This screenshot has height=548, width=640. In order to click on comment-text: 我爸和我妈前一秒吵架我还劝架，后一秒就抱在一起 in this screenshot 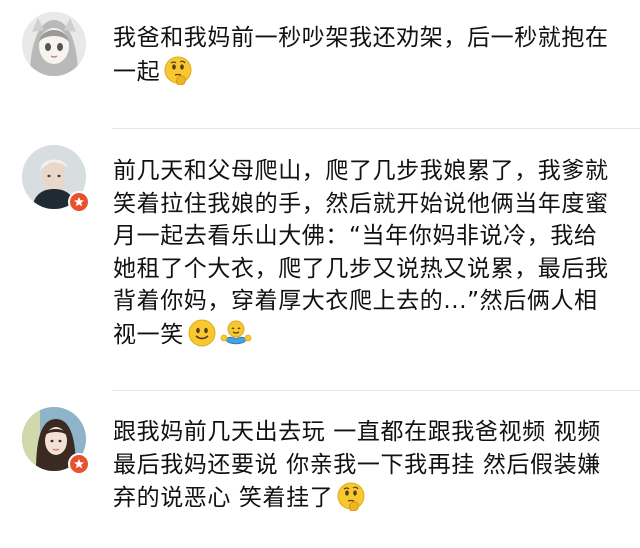, I will do `click(365, 58)`.